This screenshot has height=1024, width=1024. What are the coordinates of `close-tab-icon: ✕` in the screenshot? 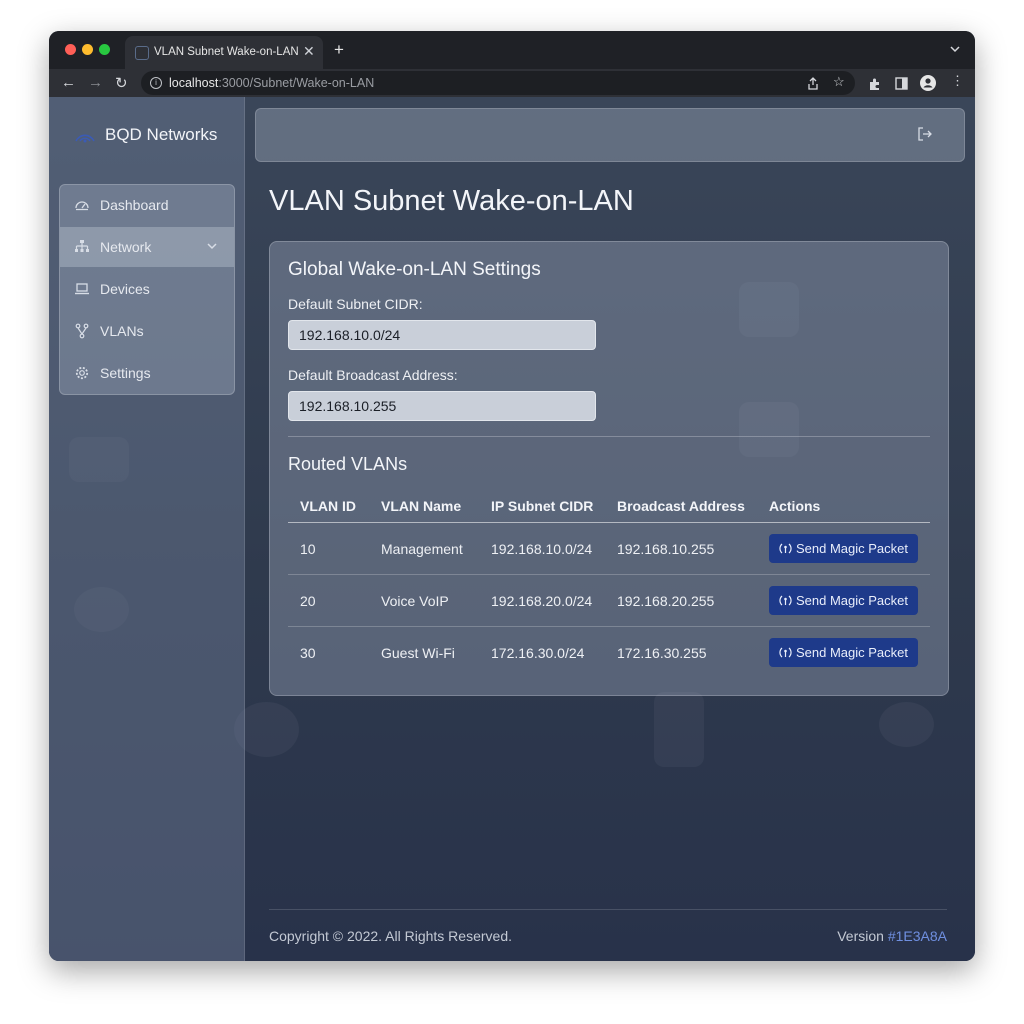 It's located at (309, 51).